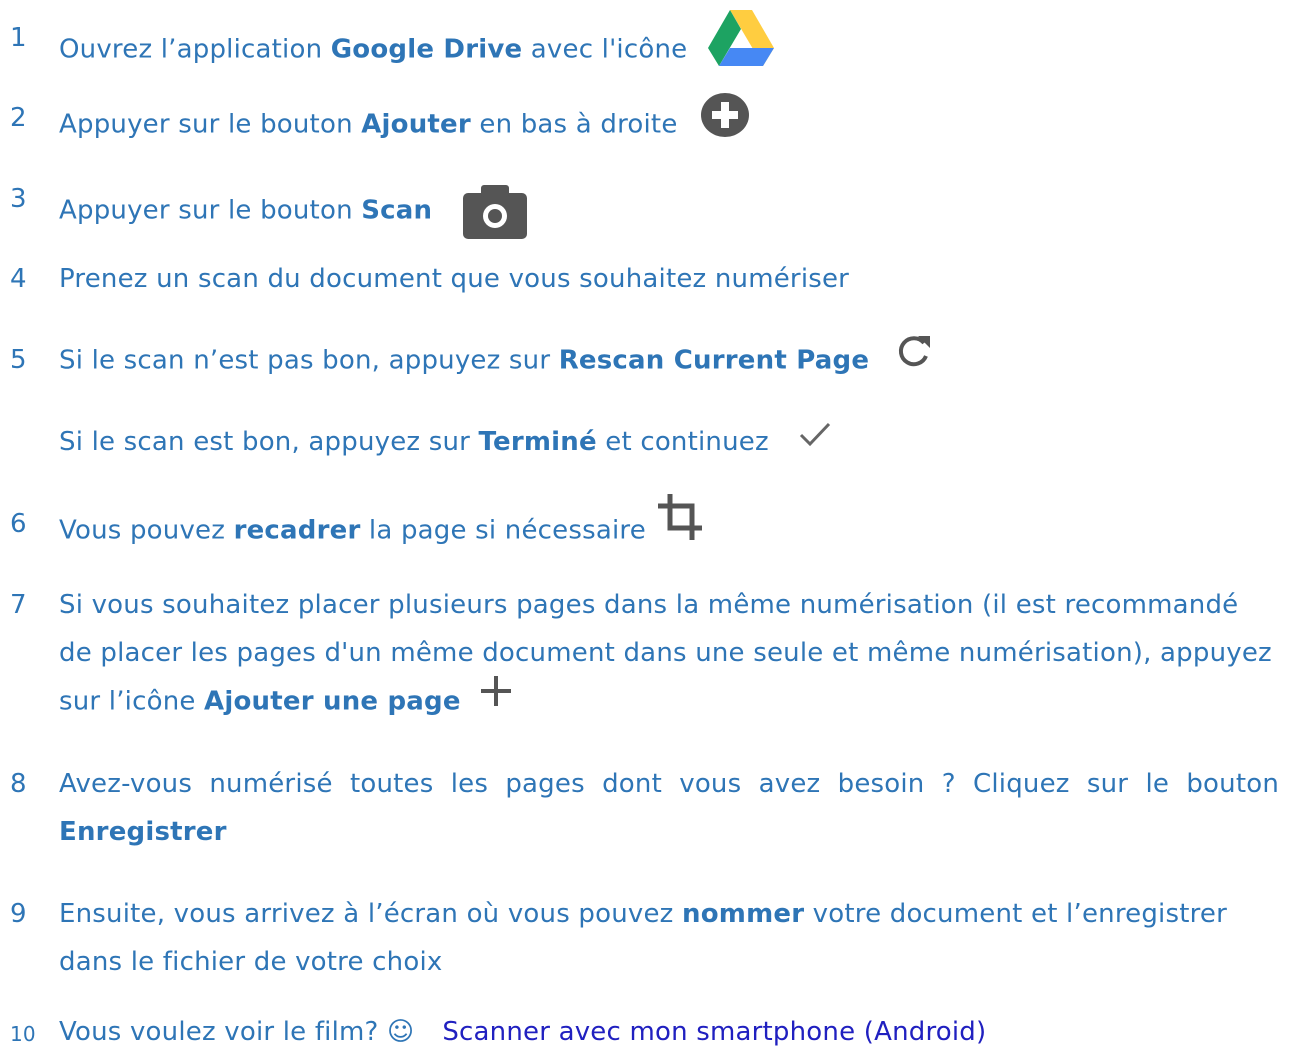 Image resolution: width=1291 pixels, height=1060 pixels. What do you see at coordinates (714, 1032) in the screenshot?
I see `android-video-link: Scanner avec mon smartphone (Android)` at bounding box center [714, 1032].